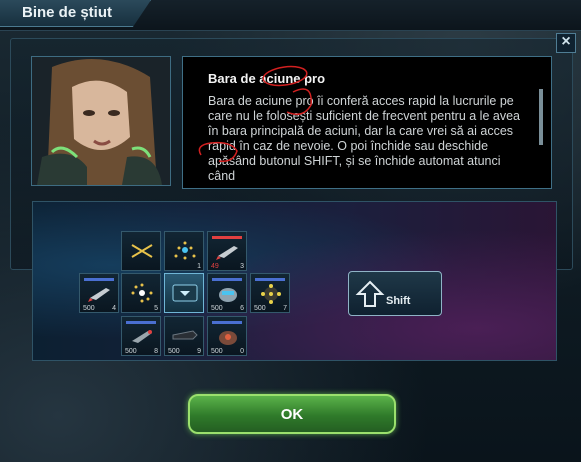 Image resolution: width=581 pixels, height=462 pixels. I want to click on shift-button: Shift, so click(395, 293).